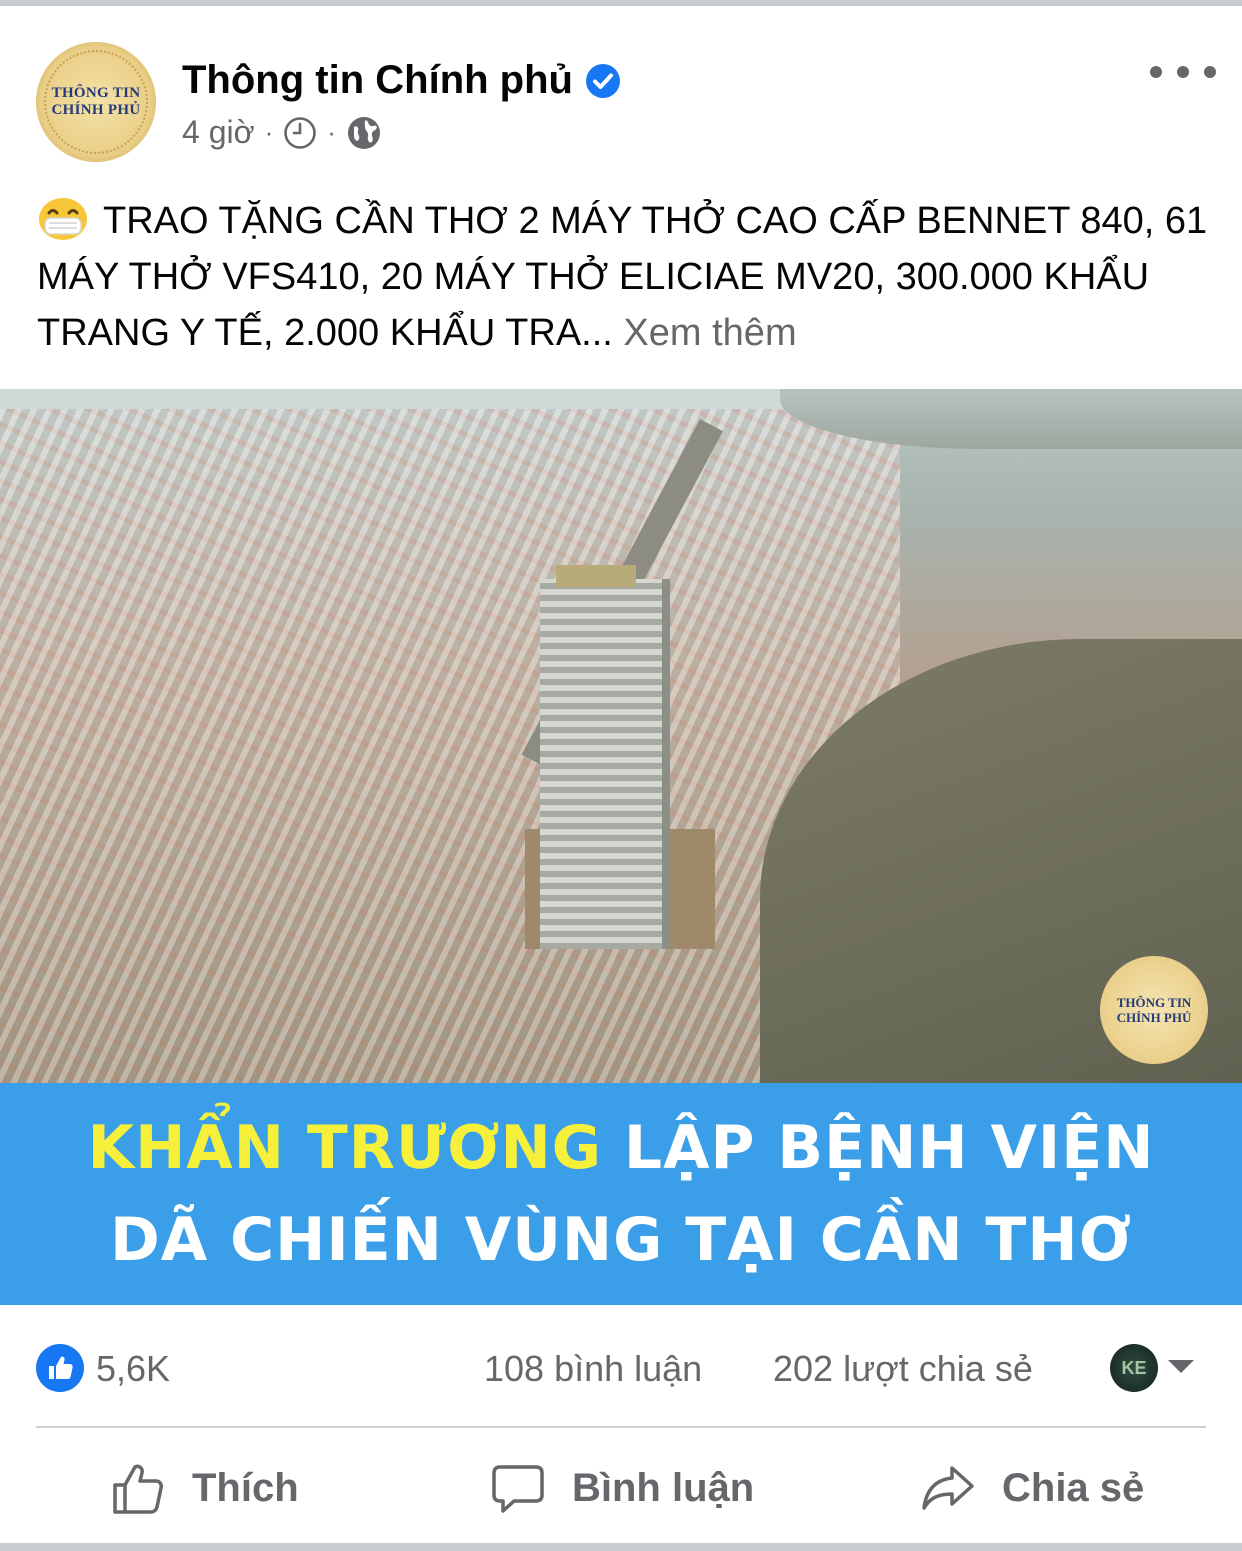  Describe the element at coordinates (903, 1369) in the screenshot. I see `share-count: 202 lượt chia sẻ` at that location.